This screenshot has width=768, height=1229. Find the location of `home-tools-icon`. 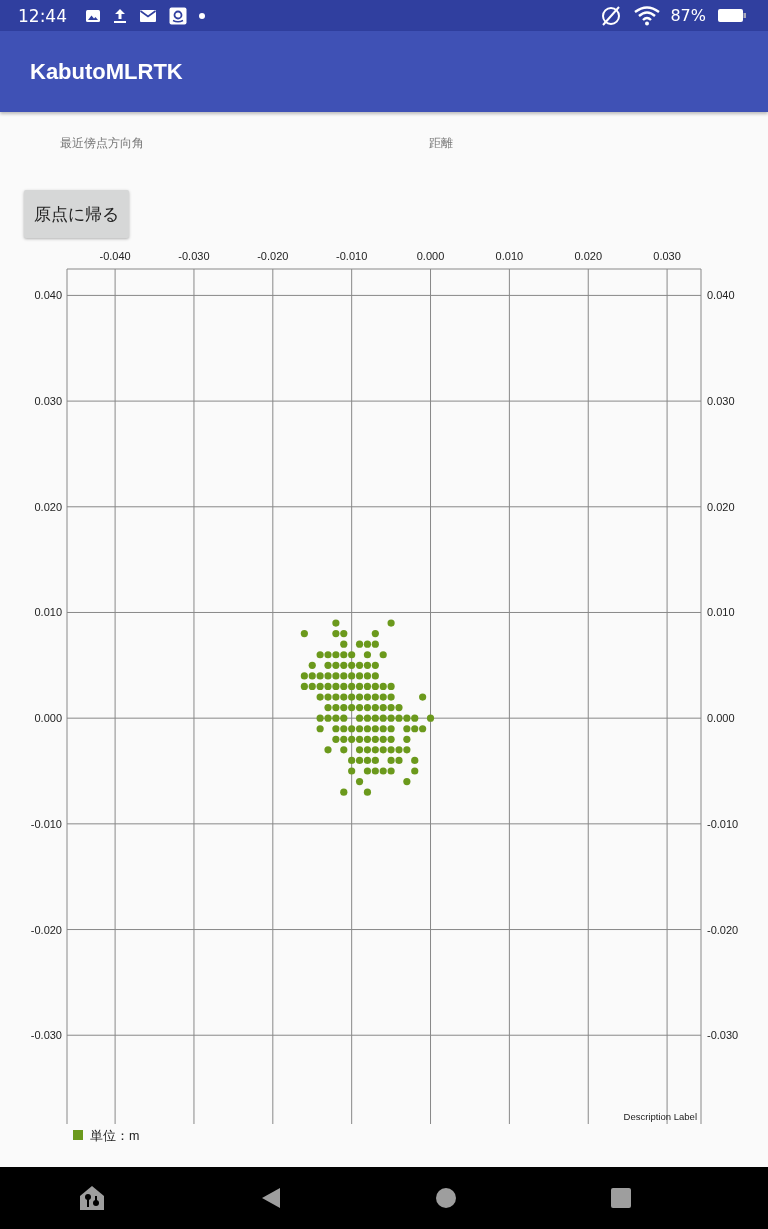

home-tools-icon is located at coordinates (91, 1198).